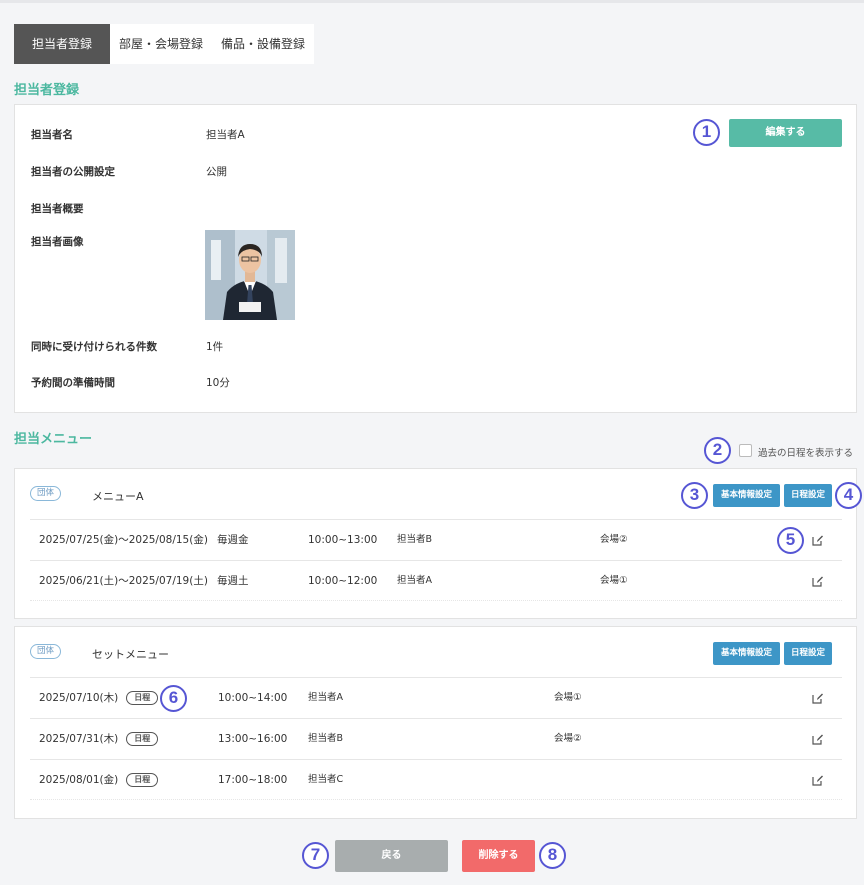 This screenshot has width=864, height=885. What do you see at coordinates (717, 450) in the screenshot?
I see `marker-2: 2` at bounding box center [717, 450].